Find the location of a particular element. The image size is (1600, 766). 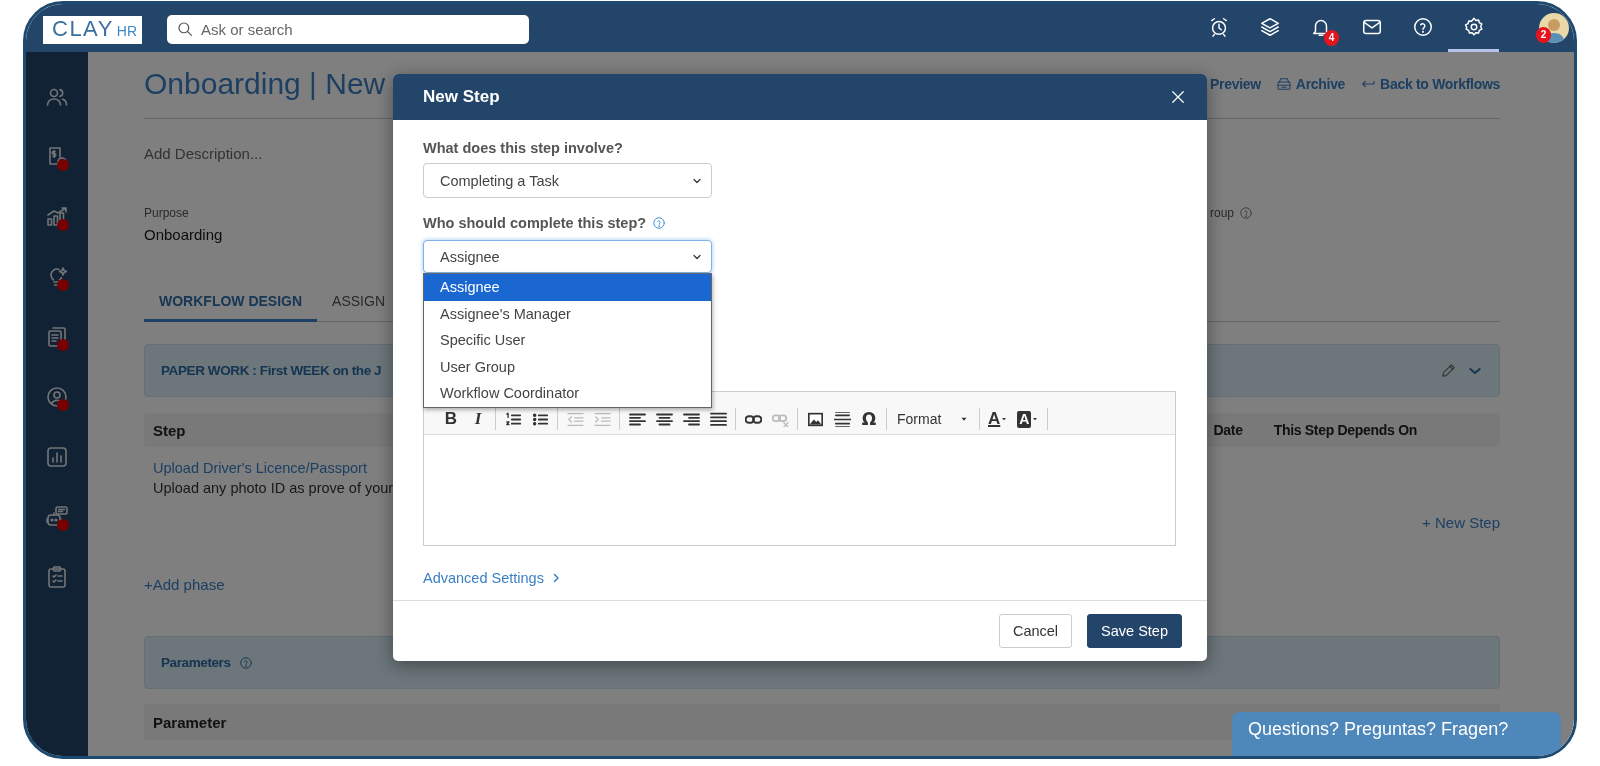

horizontal-rule-icon is located at coordinates (842, 419).